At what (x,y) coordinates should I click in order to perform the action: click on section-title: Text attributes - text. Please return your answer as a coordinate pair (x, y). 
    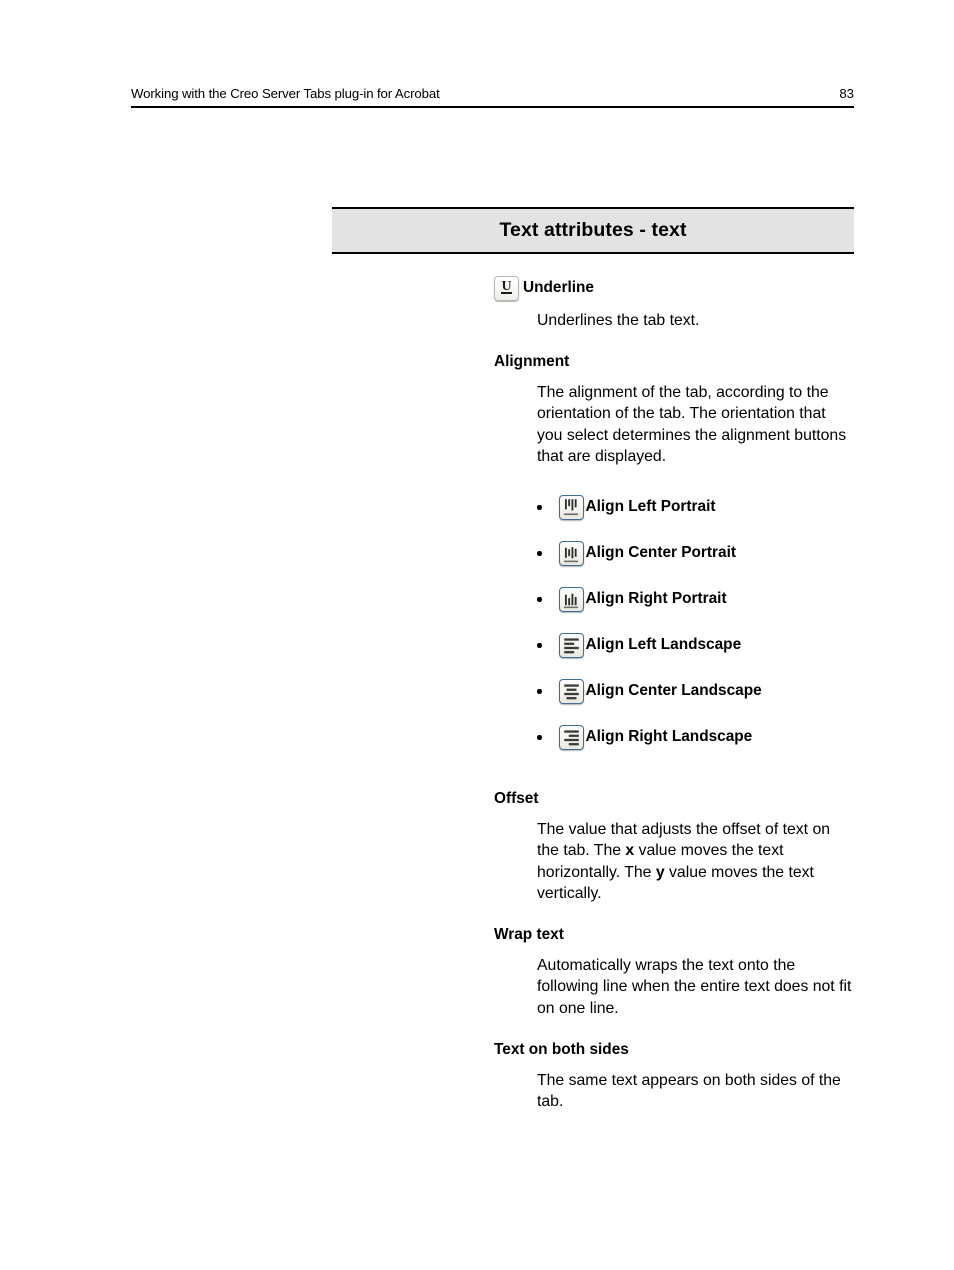
    Looking at the image, I should click on (593, 230).